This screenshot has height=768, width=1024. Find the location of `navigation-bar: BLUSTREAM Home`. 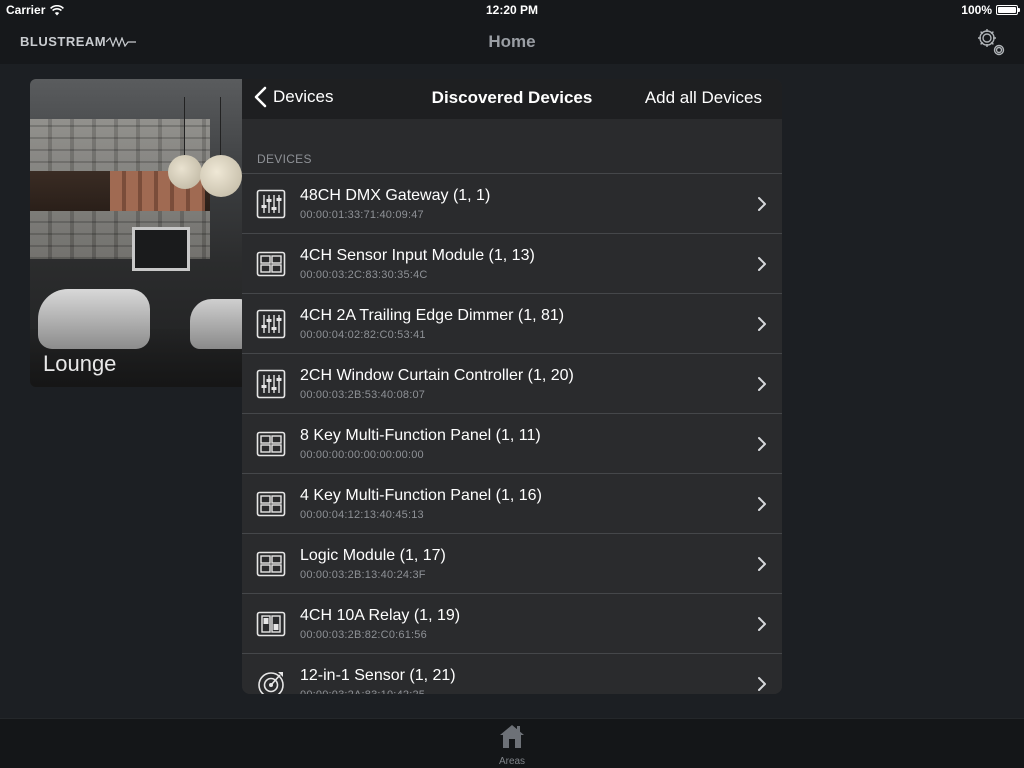

navigation-bar: BLUSTREAM Home is located at coordinates (512, 42).